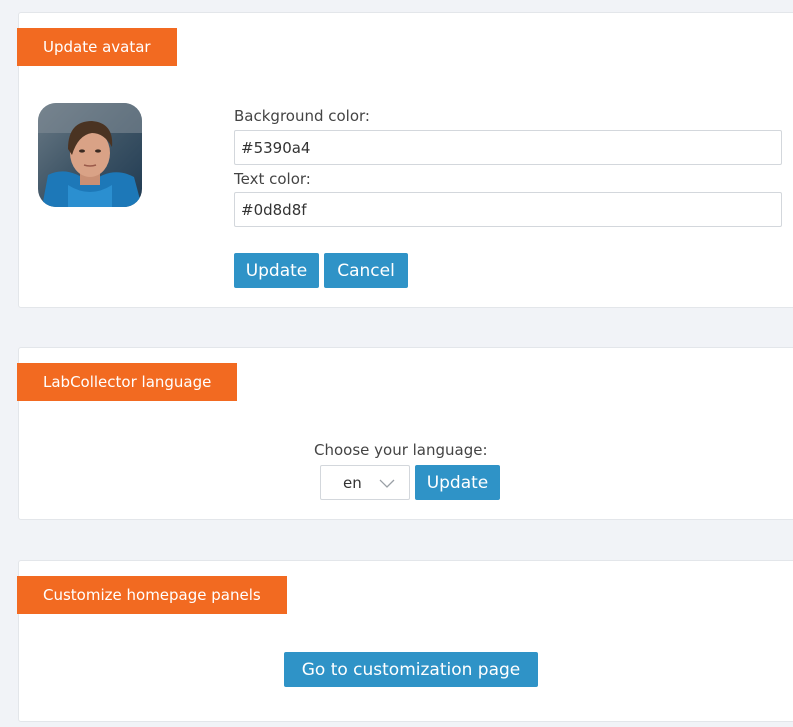  Describe the element at coordinates (302, 116) in the screenshot. I see `background-color-label: Background color:` at that location.